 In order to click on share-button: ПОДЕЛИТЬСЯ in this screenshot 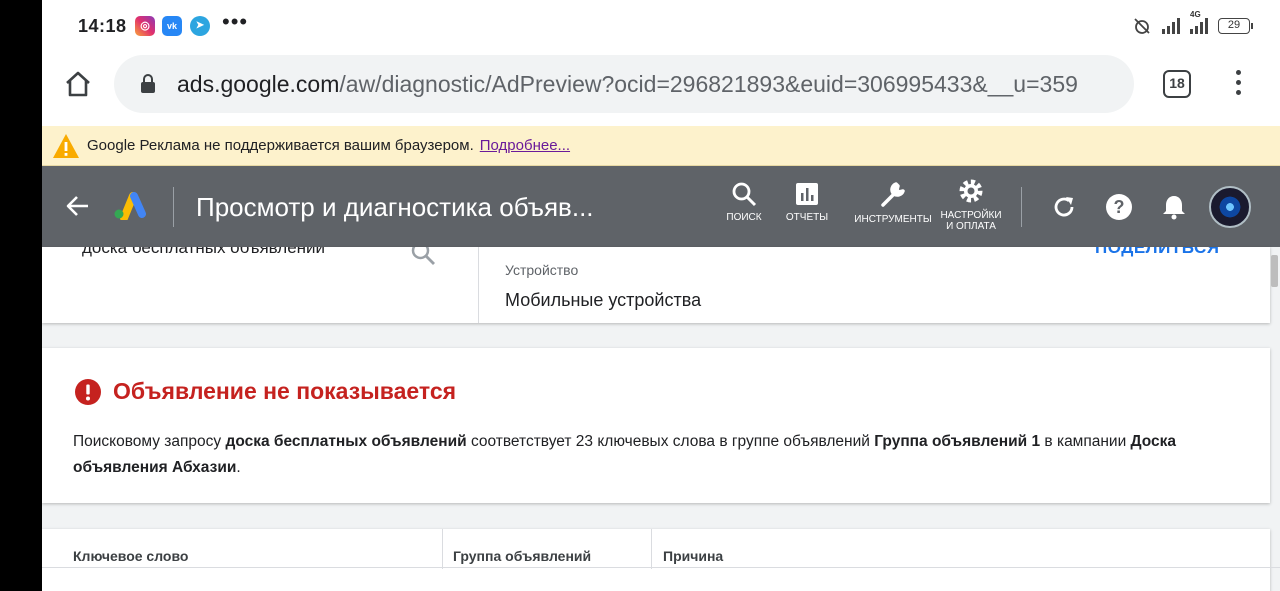, I will do `click(1157, 252)`.